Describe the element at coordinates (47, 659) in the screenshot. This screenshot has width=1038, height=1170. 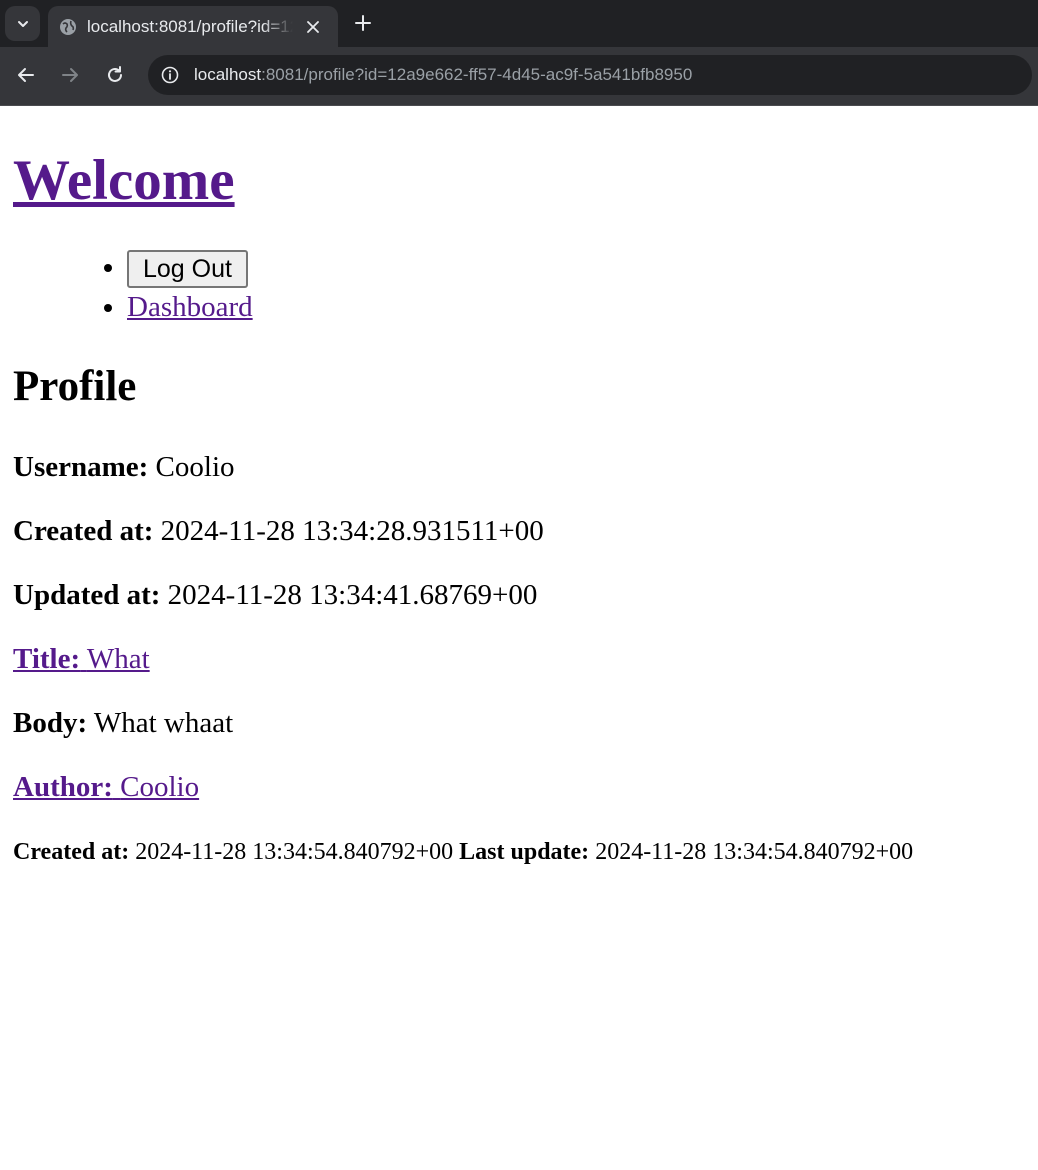
I see `post-title-label: Title:` at that location.